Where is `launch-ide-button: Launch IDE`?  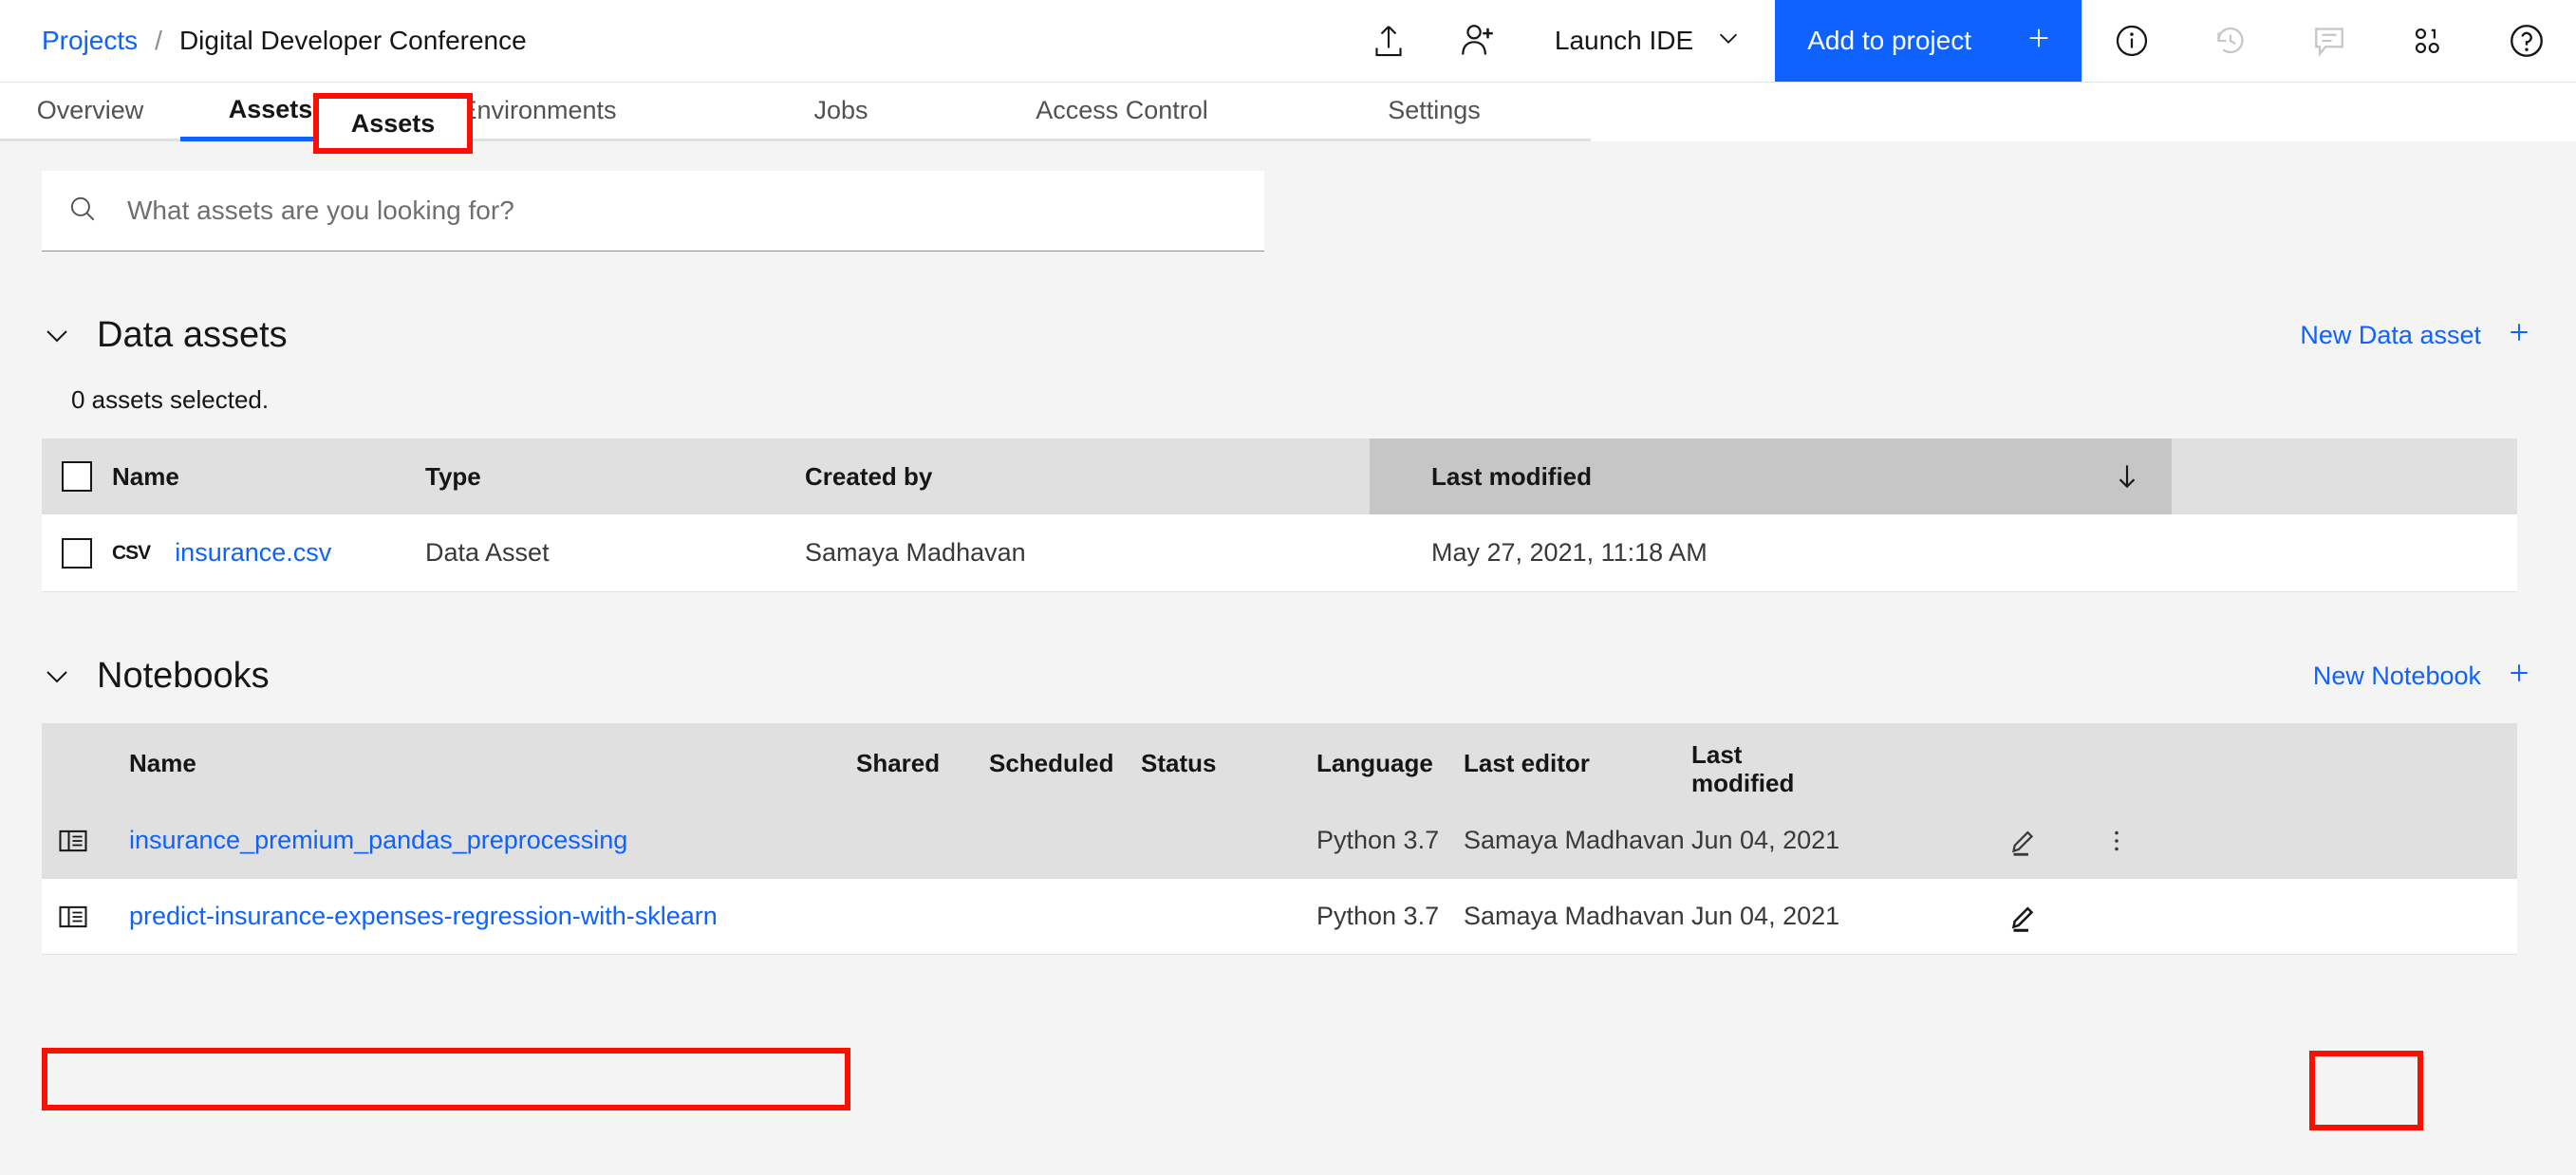 launch-ide-button: Launch IDE is located at coordinates (1648, 41).